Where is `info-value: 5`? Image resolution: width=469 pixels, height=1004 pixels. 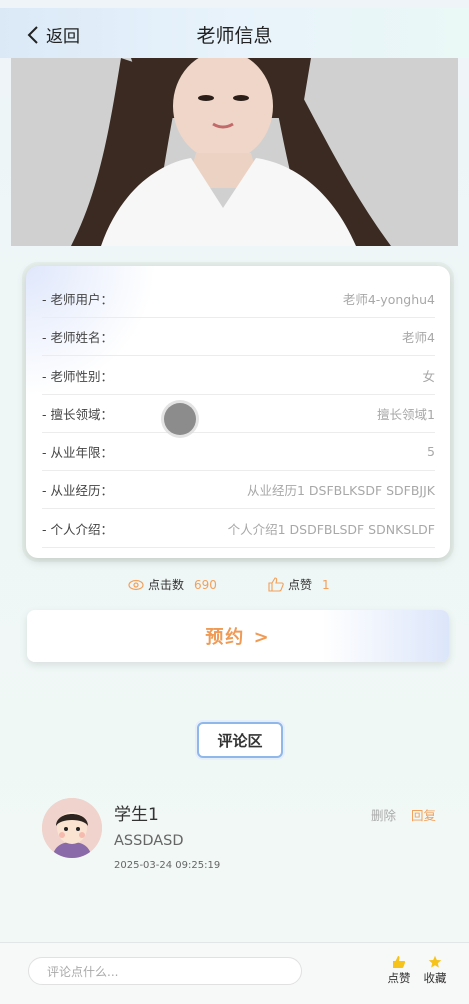 info-value: 5 is located at coordinates (431, 451).